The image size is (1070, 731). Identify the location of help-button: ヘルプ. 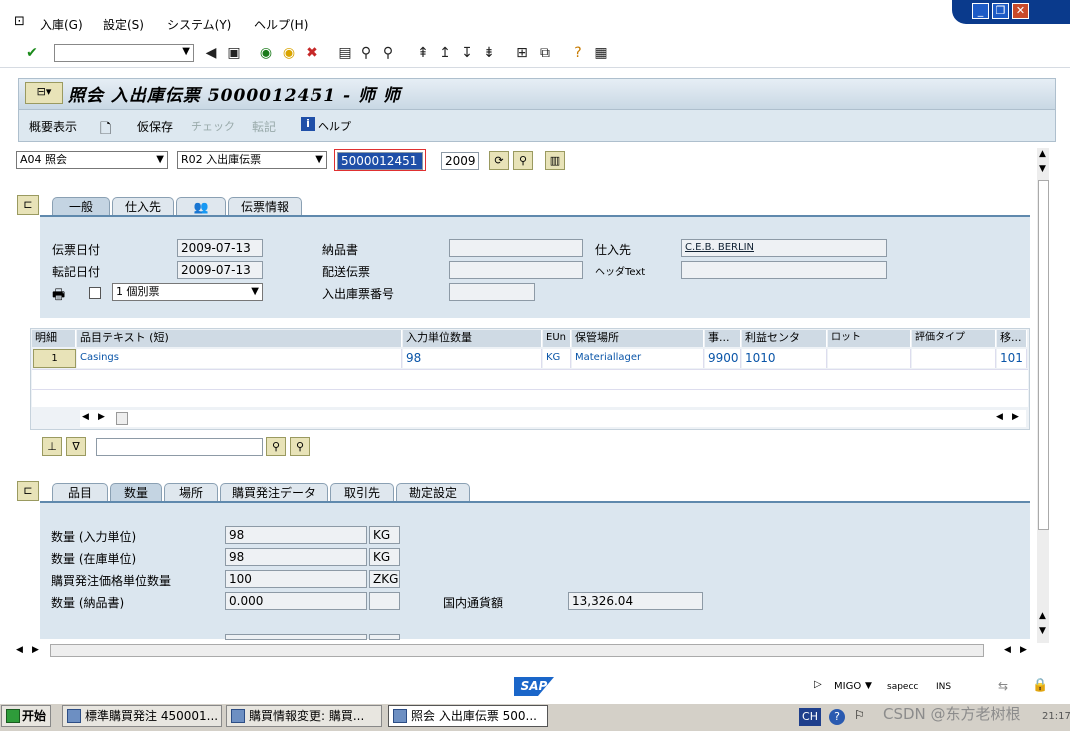
(334, 126).